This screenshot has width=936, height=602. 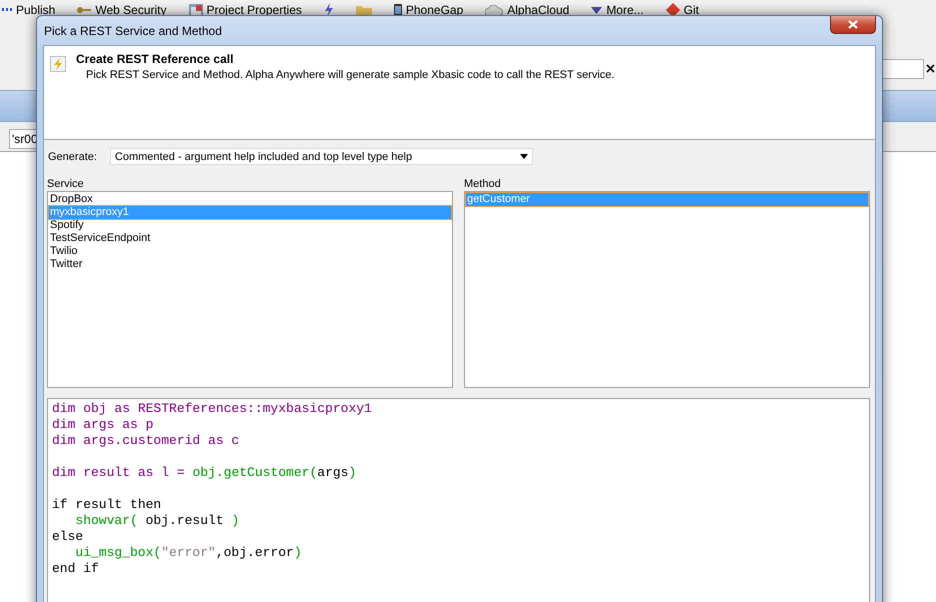 I want to click on list-label: Method, so click(x=483, y=184).